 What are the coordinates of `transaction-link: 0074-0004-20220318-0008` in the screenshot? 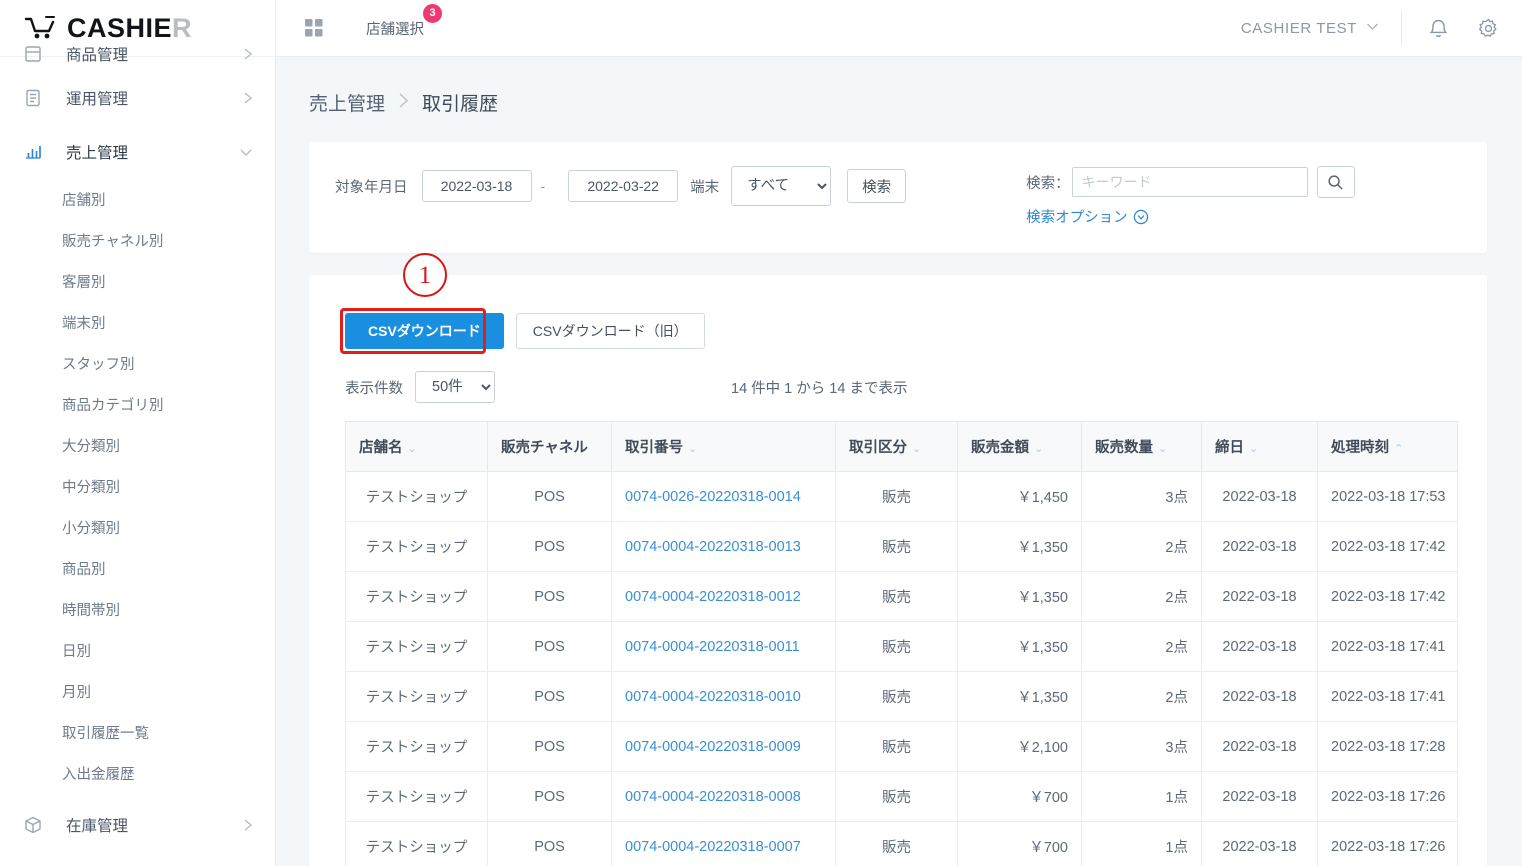 It's located at (713, 797).